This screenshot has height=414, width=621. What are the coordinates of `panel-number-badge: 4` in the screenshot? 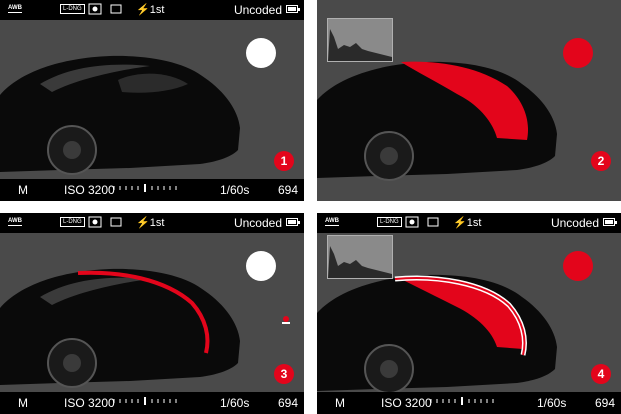 It's located at (601, 374).